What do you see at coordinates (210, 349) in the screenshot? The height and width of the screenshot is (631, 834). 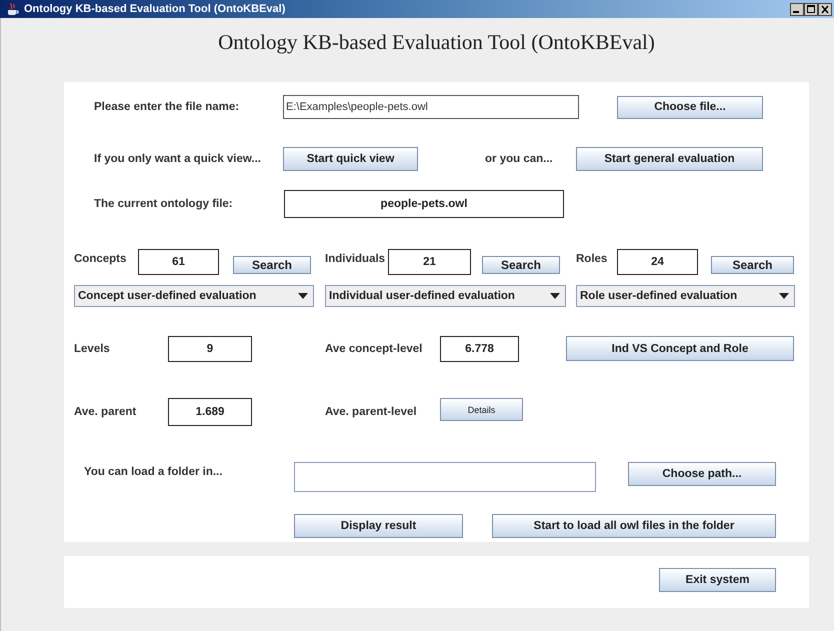 I see `levels-field: 9` at bounding box center [210, 349].